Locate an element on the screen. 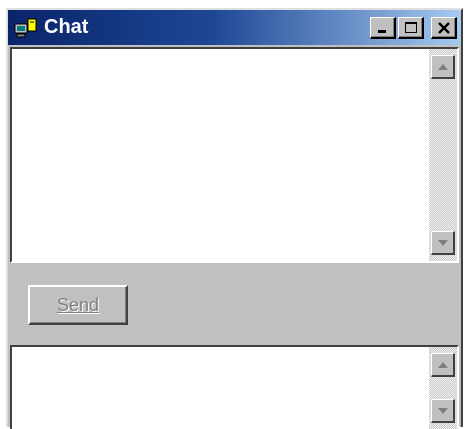 This screenshot has width=469, height=429. send-button: Send is located at coordinates (78, 305).